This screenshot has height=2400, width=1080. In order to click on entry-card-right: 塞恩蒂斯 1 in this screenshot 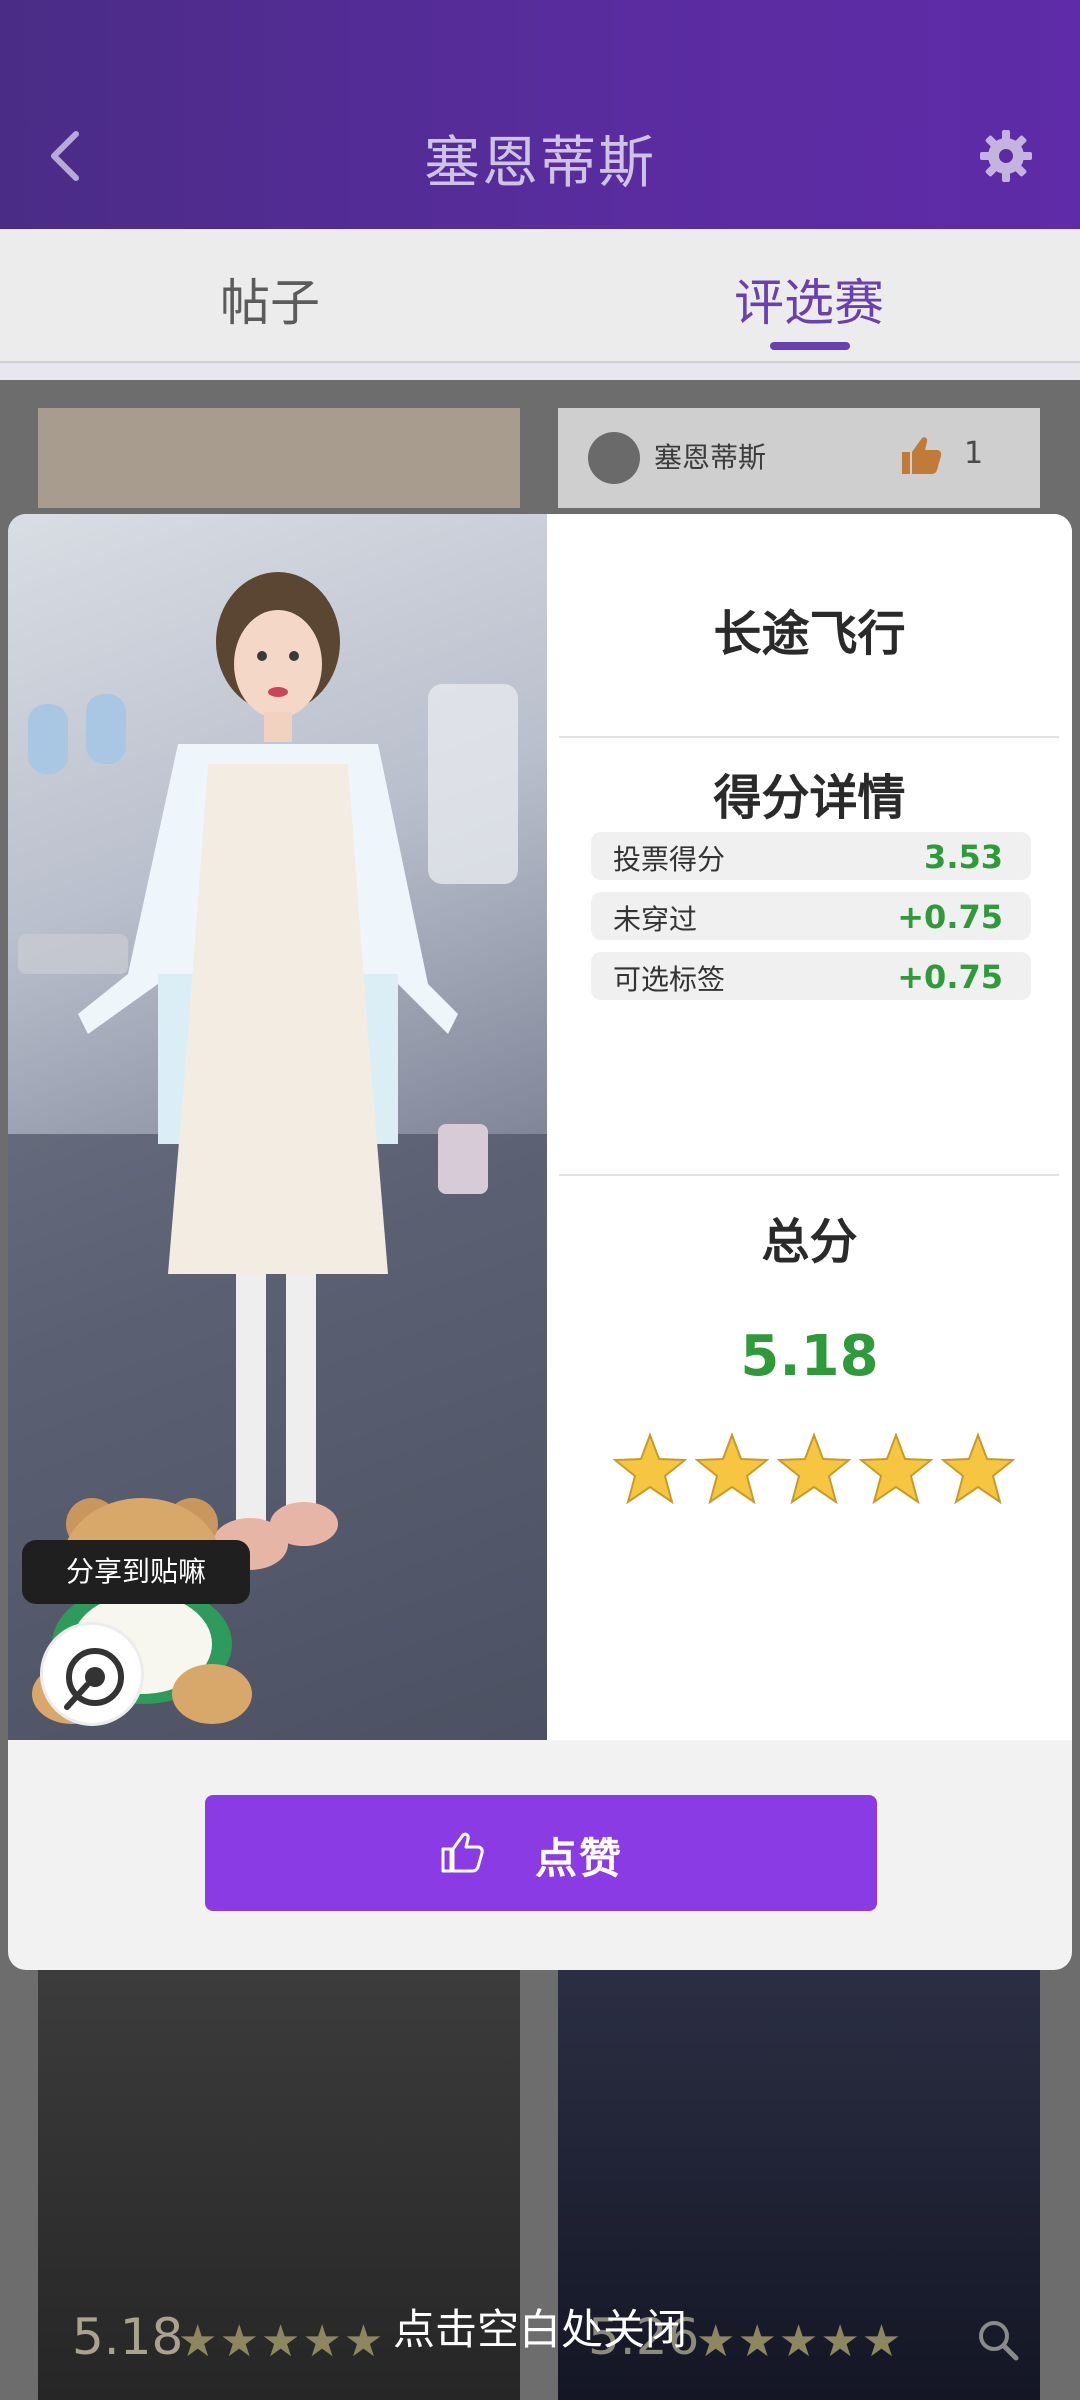, I will do `click(799, 458)`.